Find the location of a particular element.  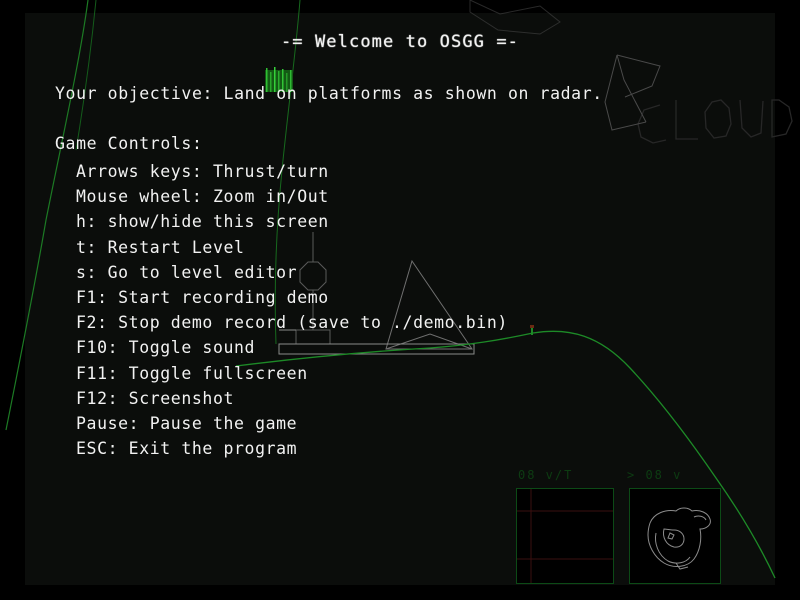

control-item-mouse-wheel: Mouse wheel: Zoom in/Out is located at coordinates (202, 197).